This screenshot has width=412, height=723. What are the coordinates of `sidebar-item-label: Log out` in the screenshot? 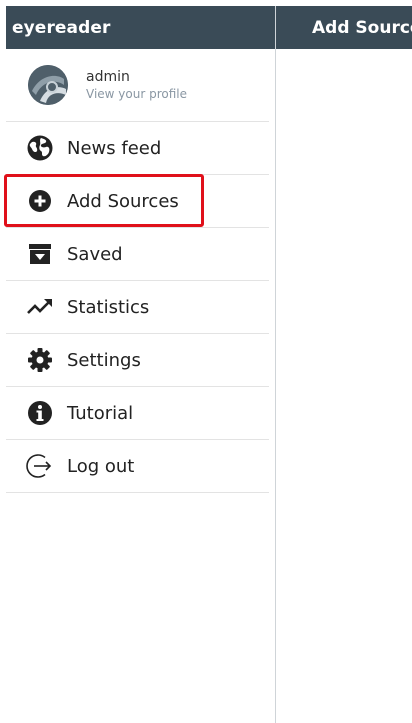 It's located at (101, 466).